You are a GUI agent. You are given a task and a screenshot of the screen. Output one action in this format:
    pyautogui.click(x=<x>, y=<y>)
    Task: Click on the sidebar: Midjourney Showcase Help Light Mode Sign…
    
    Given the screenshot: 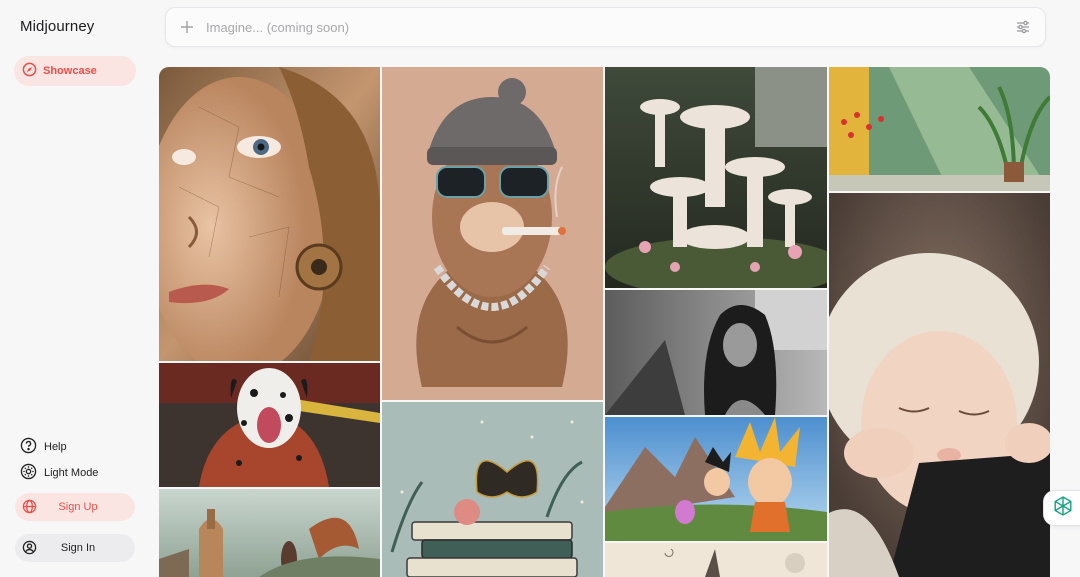 What is the action you would take?
    pyautogui.click(x=75, y=288)
    